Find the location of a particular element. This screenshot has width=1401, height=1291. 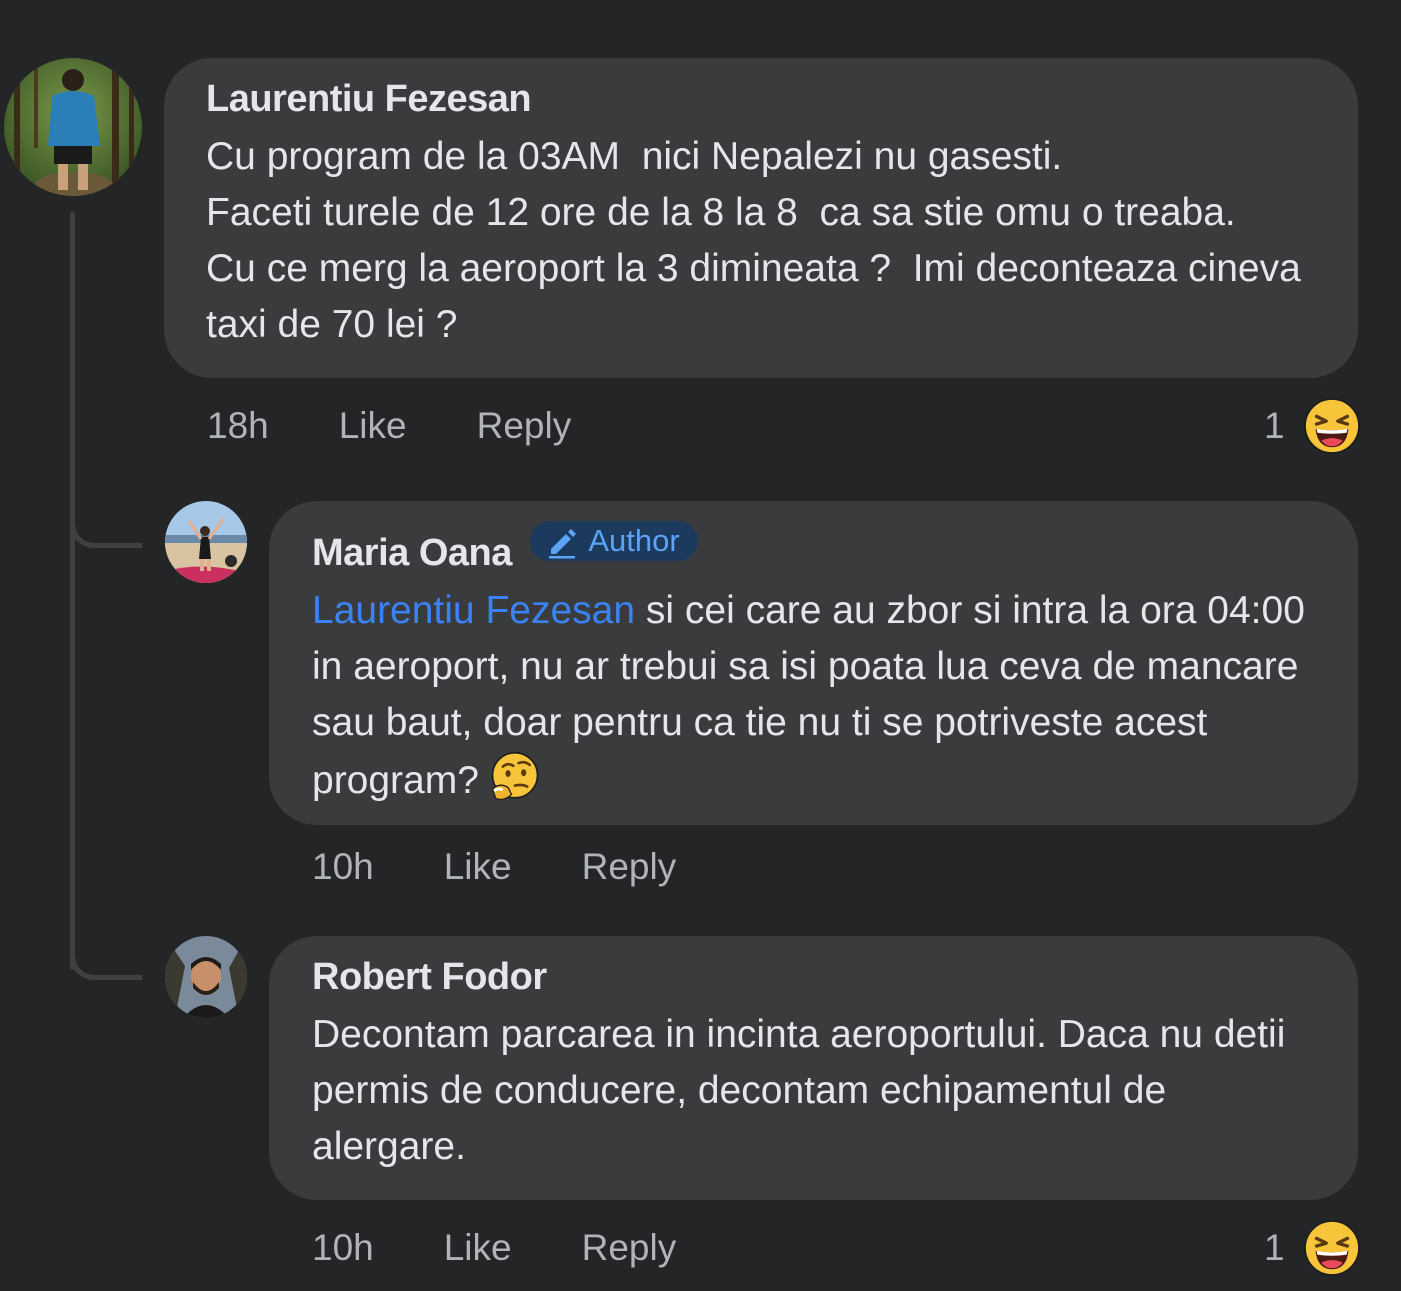

avatar-beach-woman is located at coordinates (206, 542).